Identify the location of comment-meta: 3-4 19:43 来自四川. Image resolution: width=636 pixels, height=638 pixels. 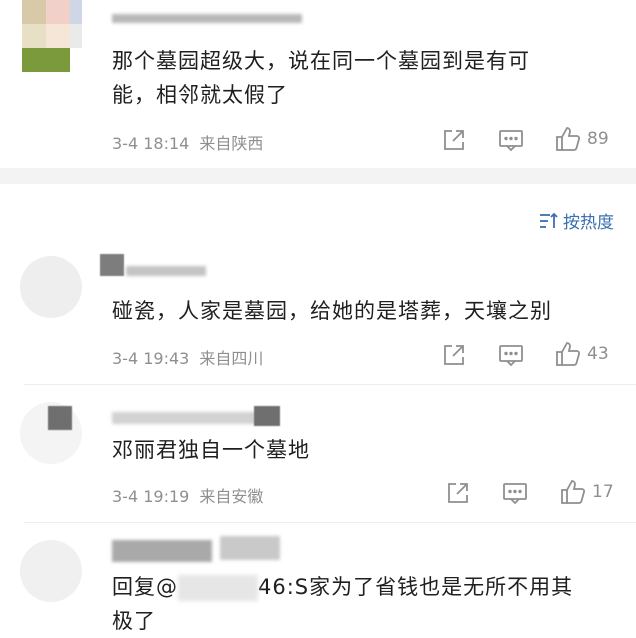
(192, 357).